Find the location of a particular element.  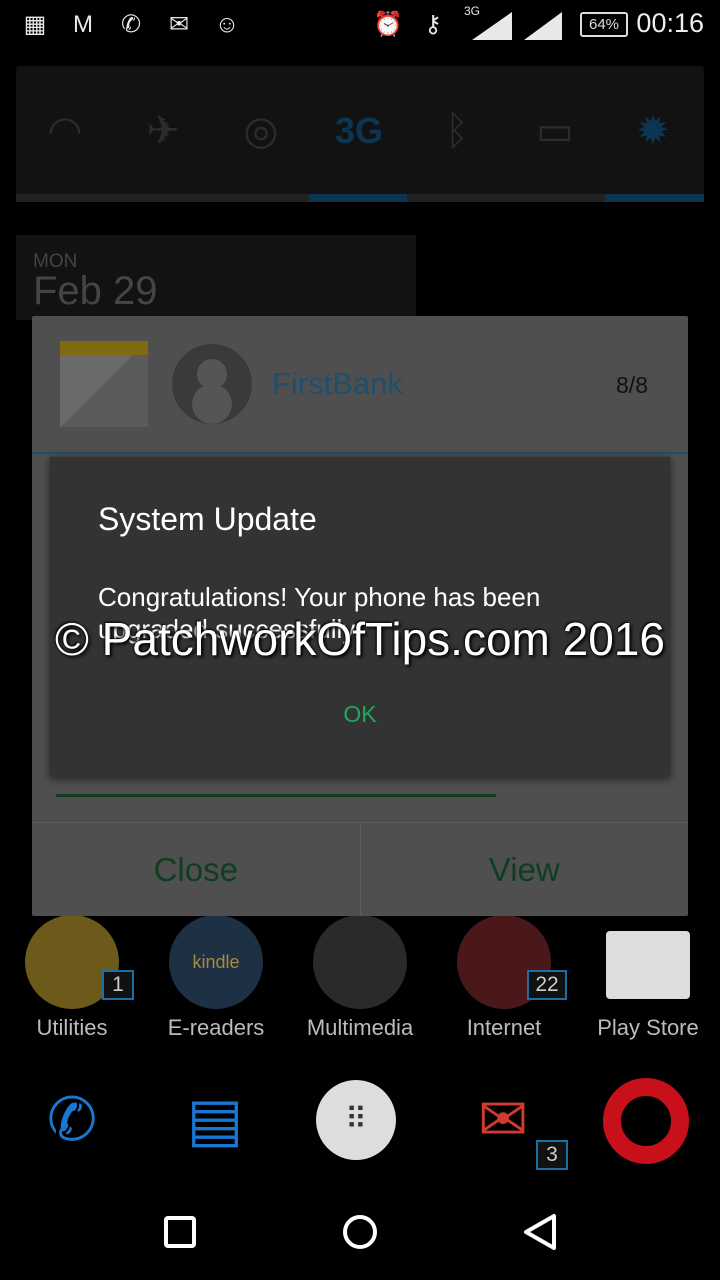

date-widget: MON Feb 29 is located at coordinates (216, 277).